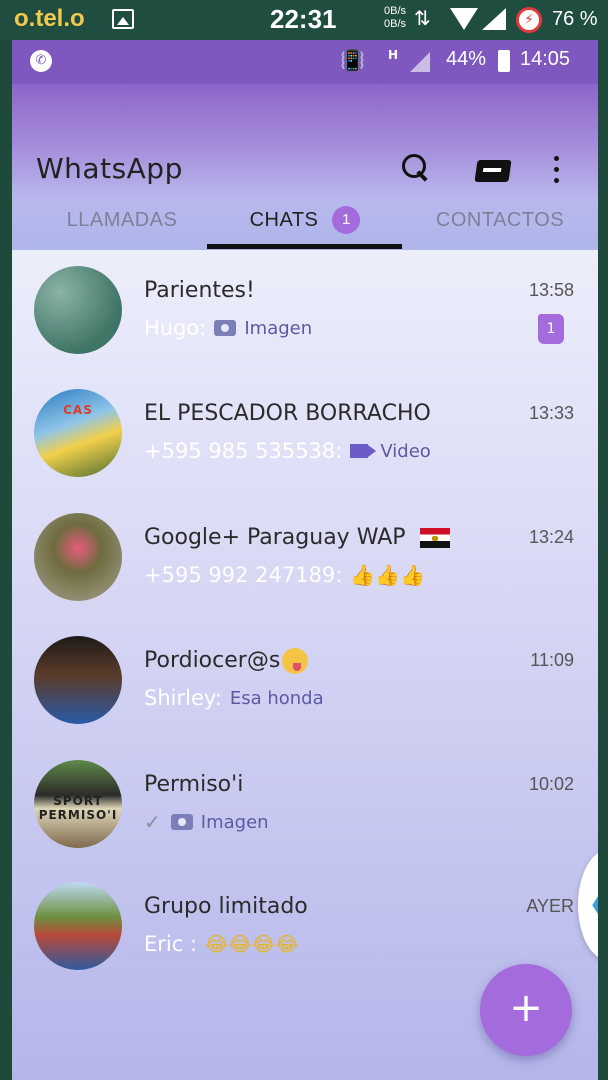 The image size is (608, 1080). I want to click on data-transfer-icon: ⇅, so click(422, 18).